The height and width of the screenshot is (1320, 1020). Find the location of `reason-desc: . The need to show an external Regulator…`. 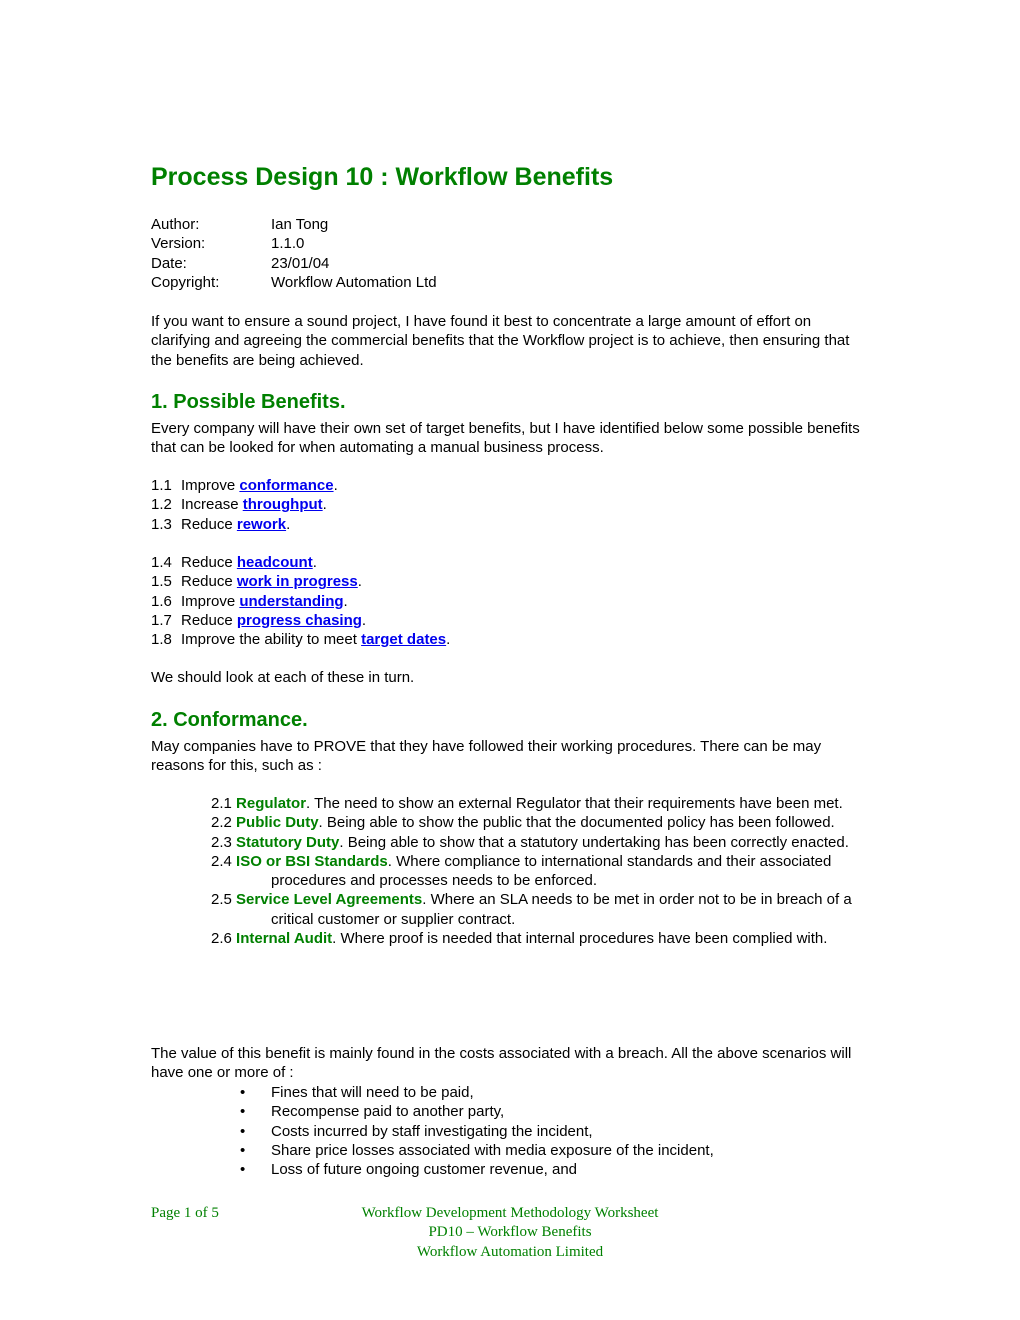

reason-desc: . The need to show an external Regulator… is located at coordinates (574, 803).